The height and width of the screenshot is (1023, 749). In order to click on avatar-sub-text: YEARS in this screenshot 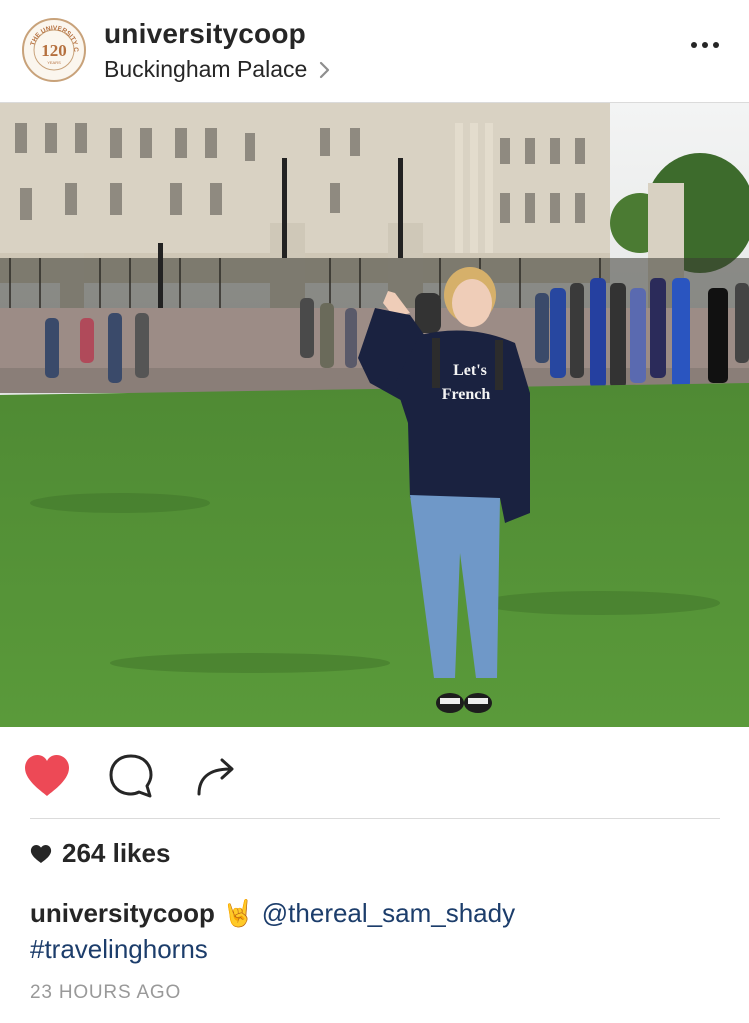, I will do `click(54, 62)`.